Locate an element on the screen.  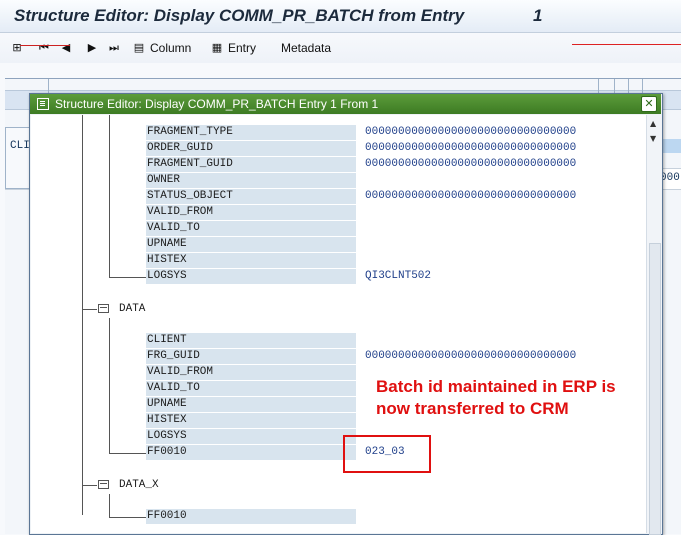
field-name: STATUS_OBJECT is located at coordinates (251, 196).